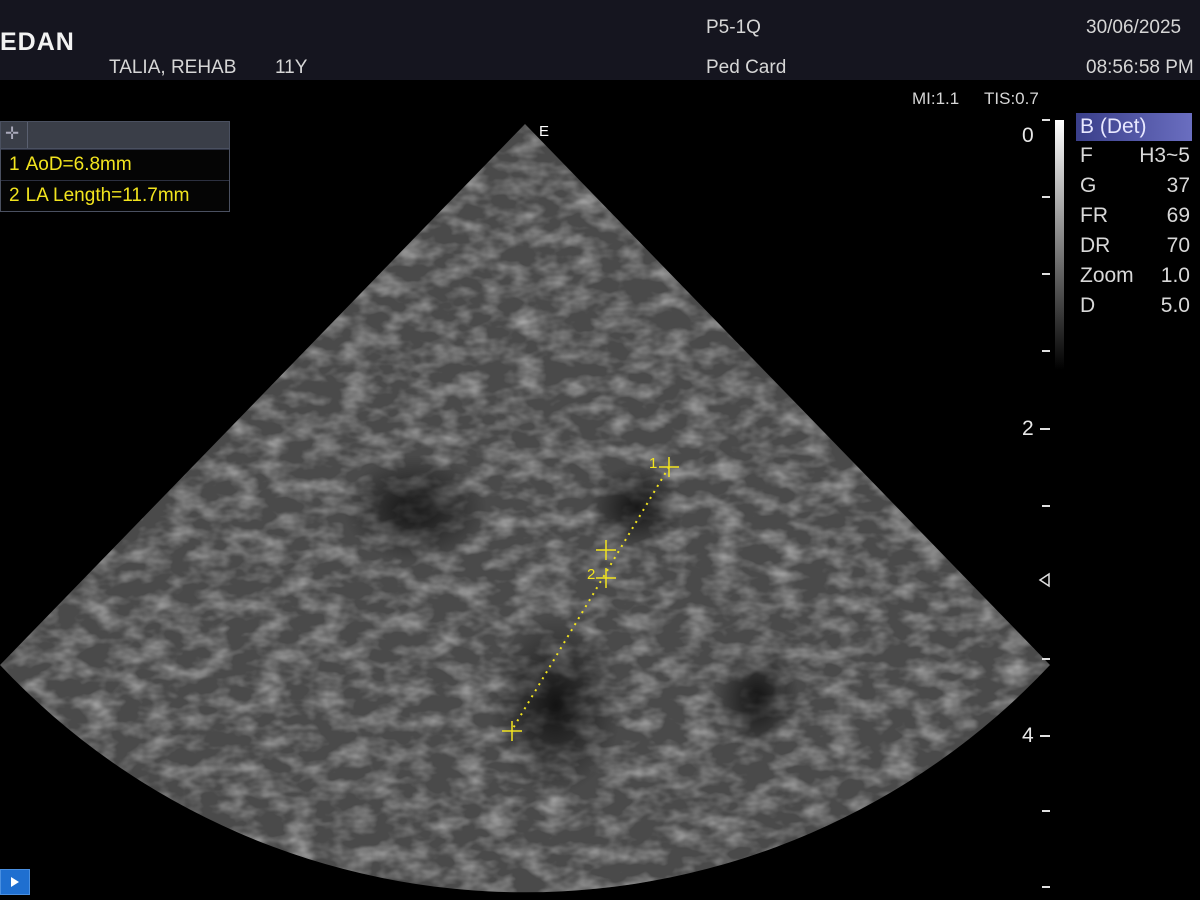 The height and width of the screenshot is (900, 1200). Describe the element at coordinates (291, 67) in the screenshot. I see `patient-age: 11Y` at that location.